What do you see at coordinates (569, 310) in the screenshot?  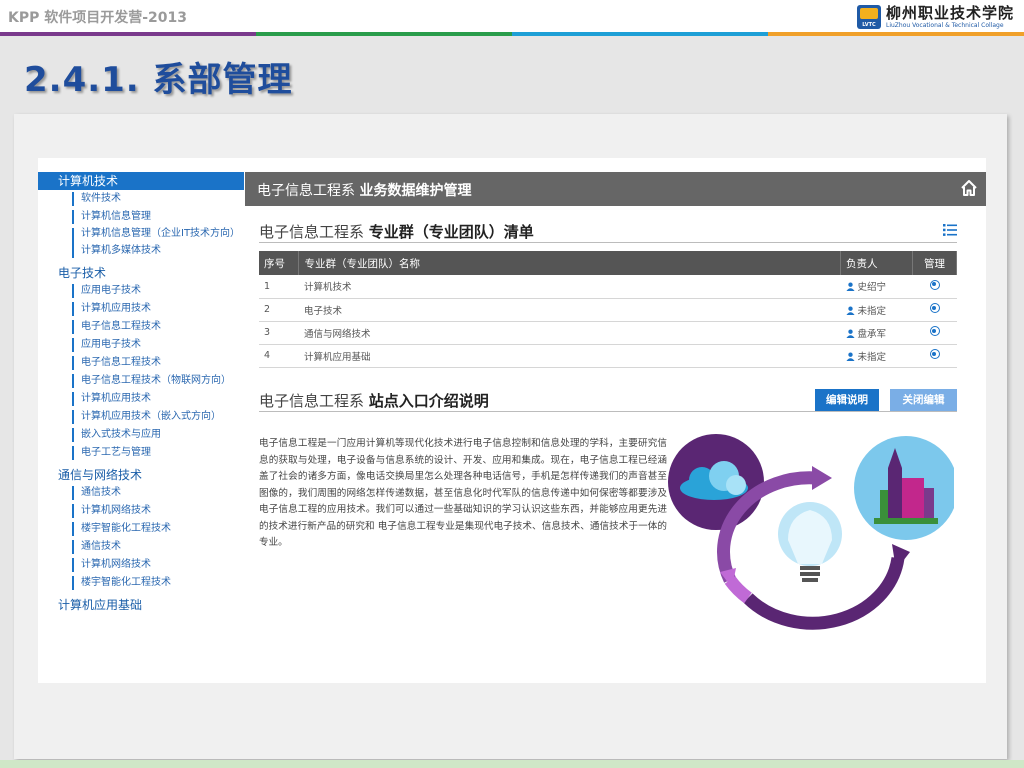 I see `row-name: 电子技术` at bounding box center [569, 310].